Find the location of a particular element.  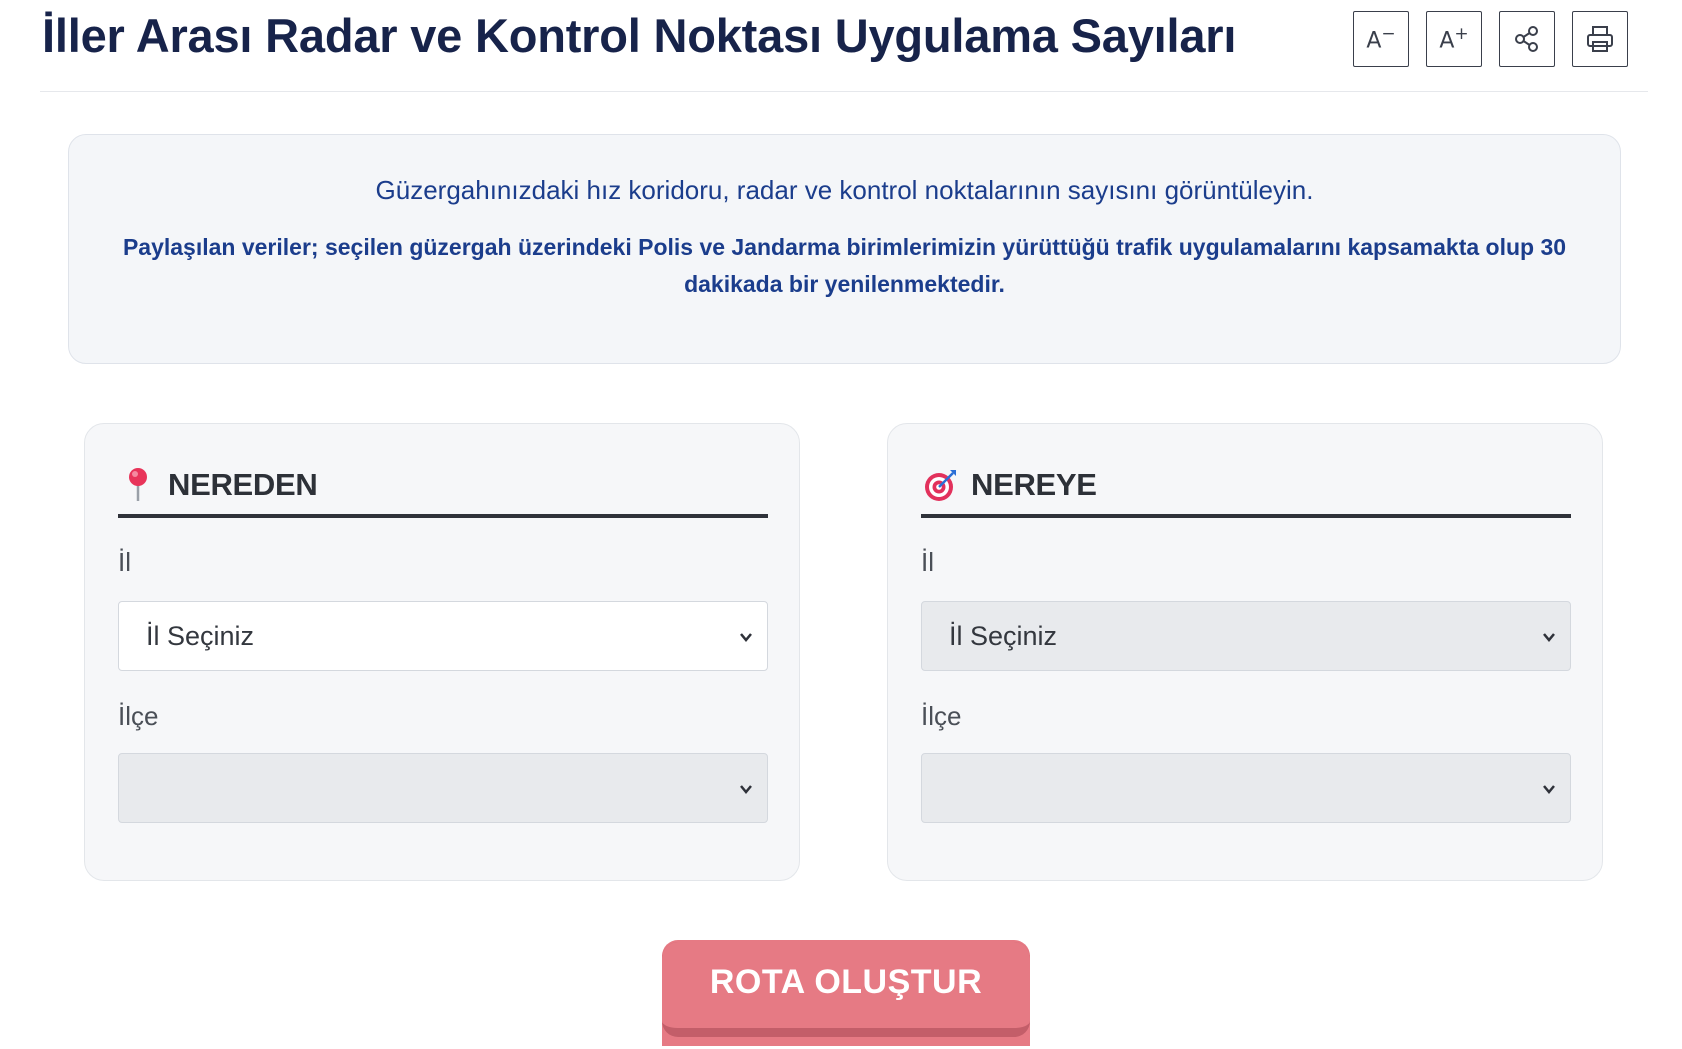

create-route-button-face: ROTA OLUŞTUR is located at coordinates (846, 989).